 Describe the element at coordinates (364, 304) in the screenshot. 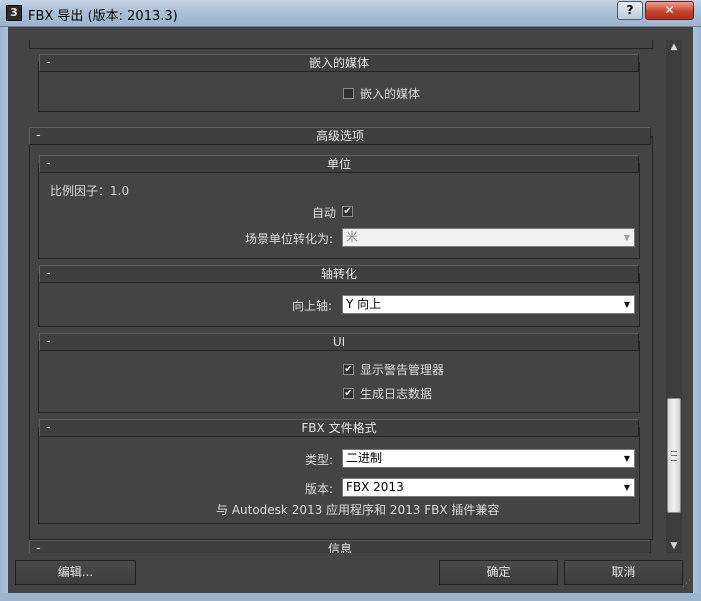

I see `up-axis-value: Y 向上` at that location.